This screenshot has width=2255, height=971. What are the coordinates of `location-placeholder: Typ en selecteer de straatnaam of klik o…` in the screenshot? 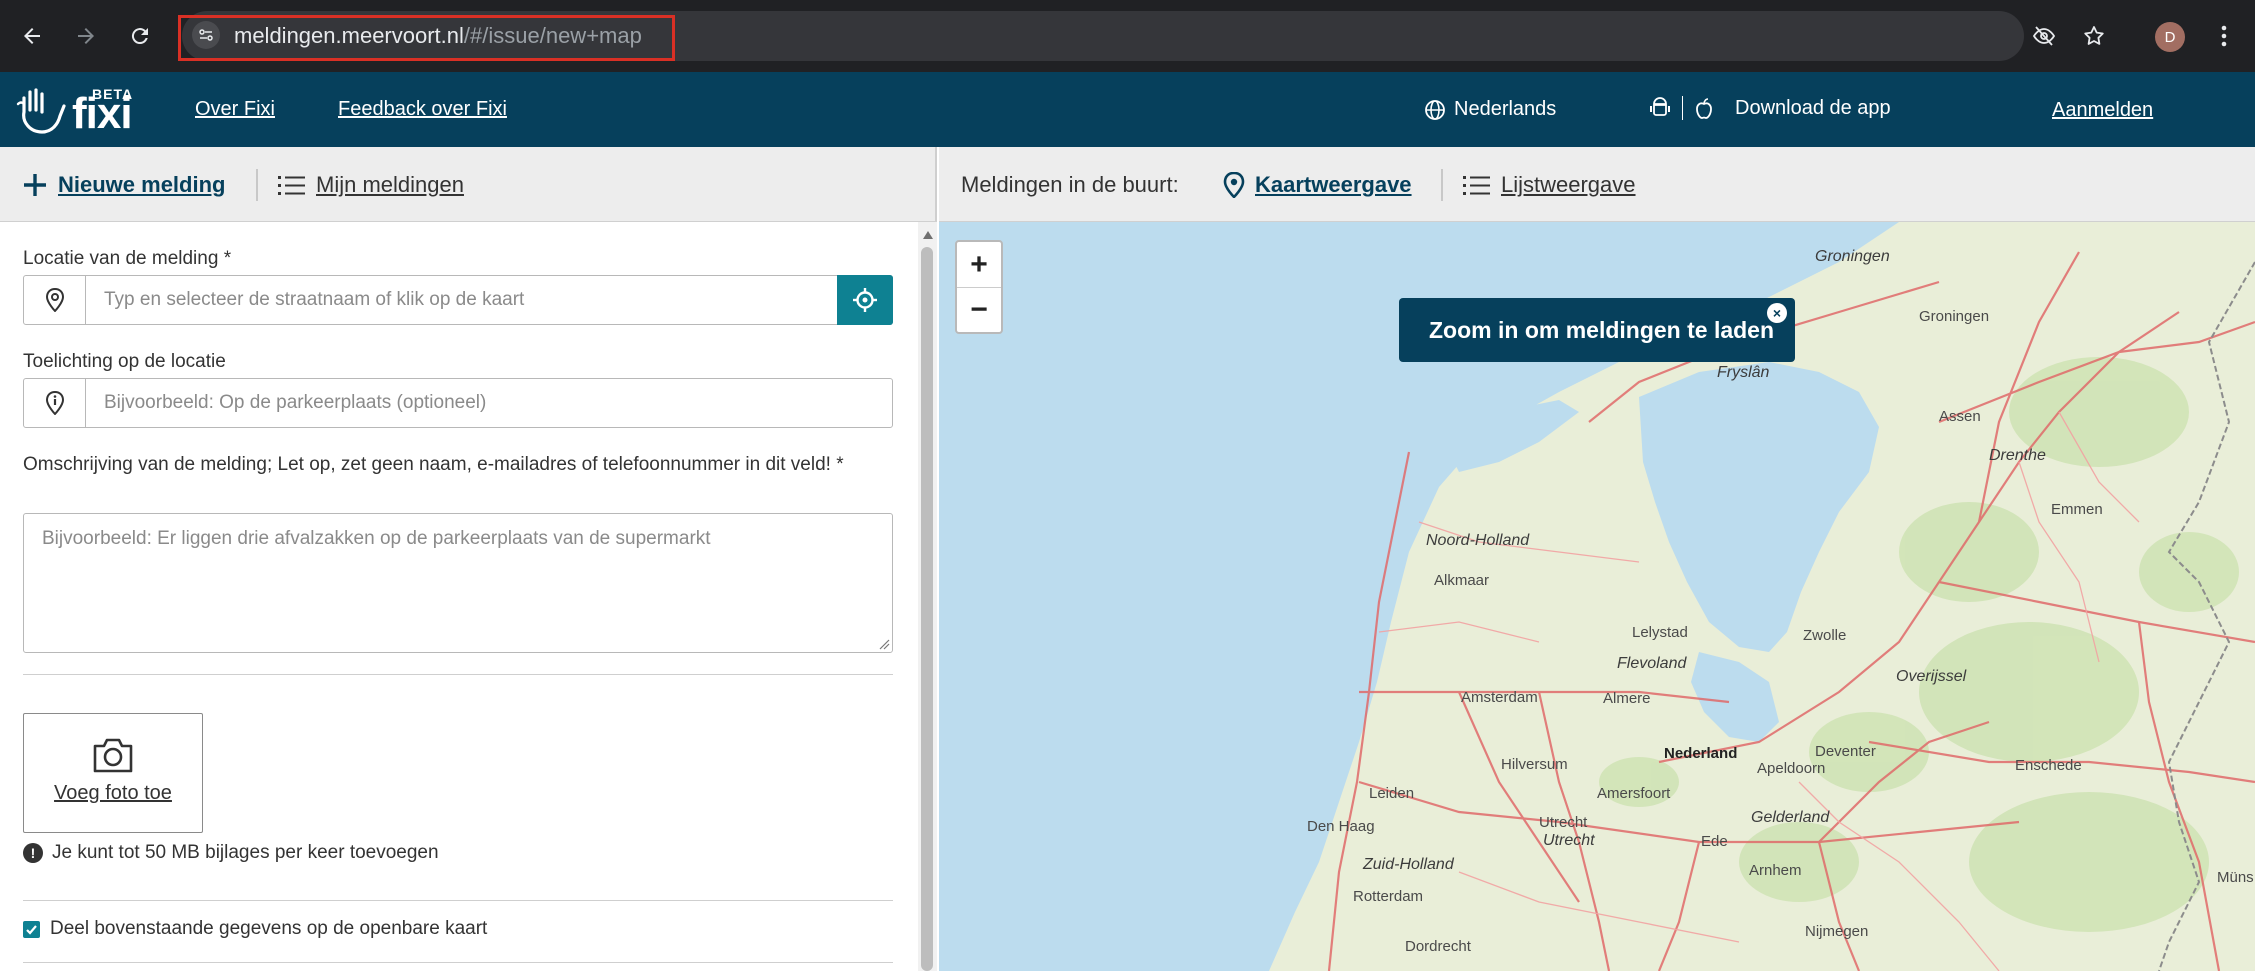 It's located at (314, 299).